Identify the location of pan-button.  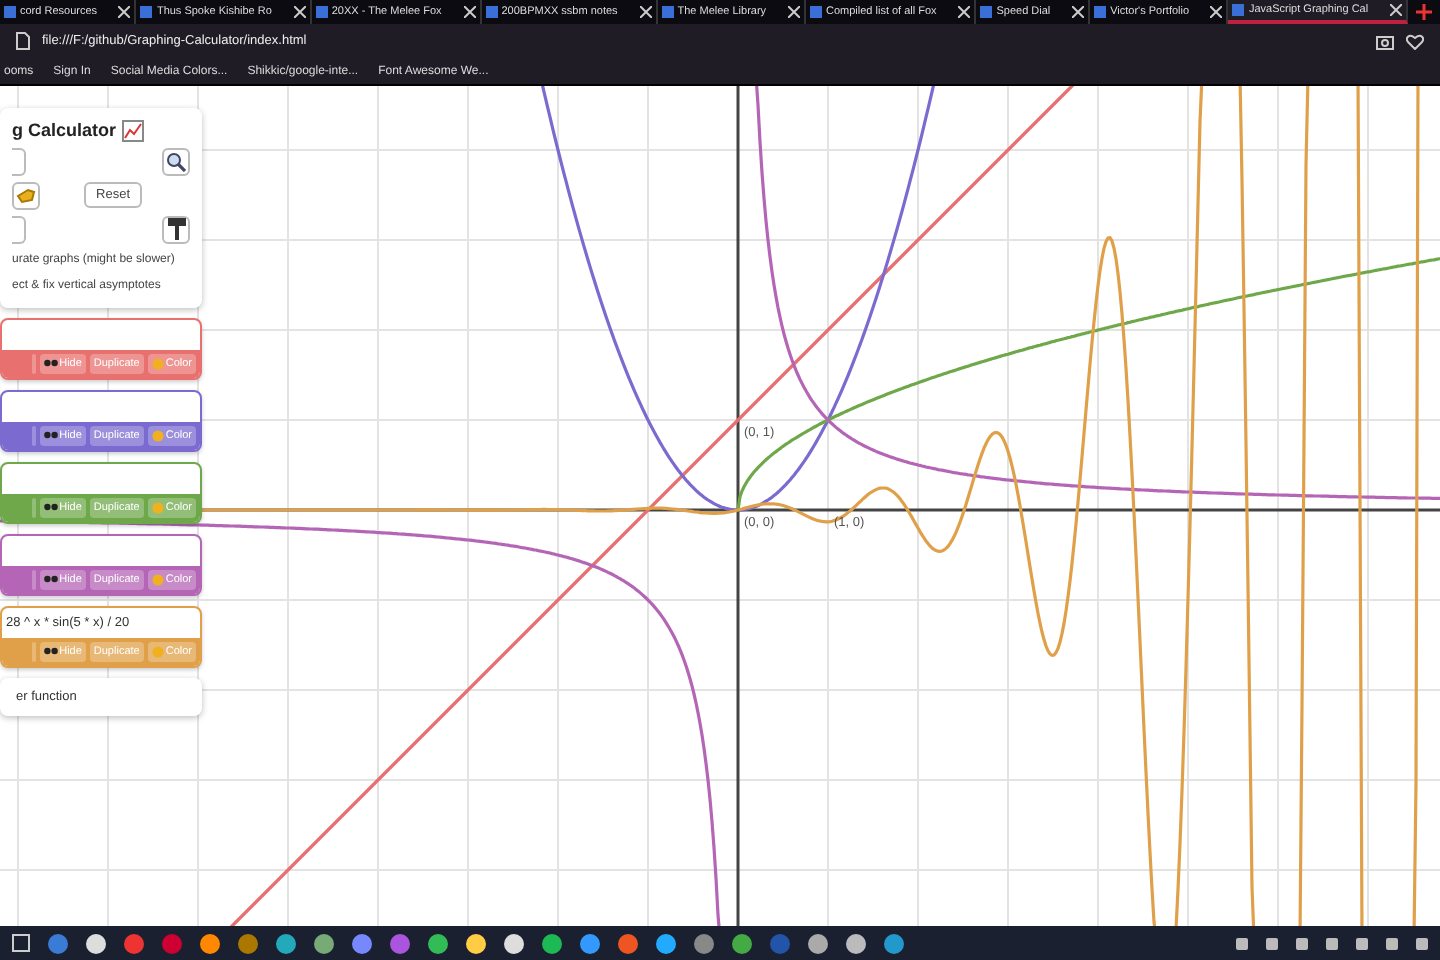
(26, 195).